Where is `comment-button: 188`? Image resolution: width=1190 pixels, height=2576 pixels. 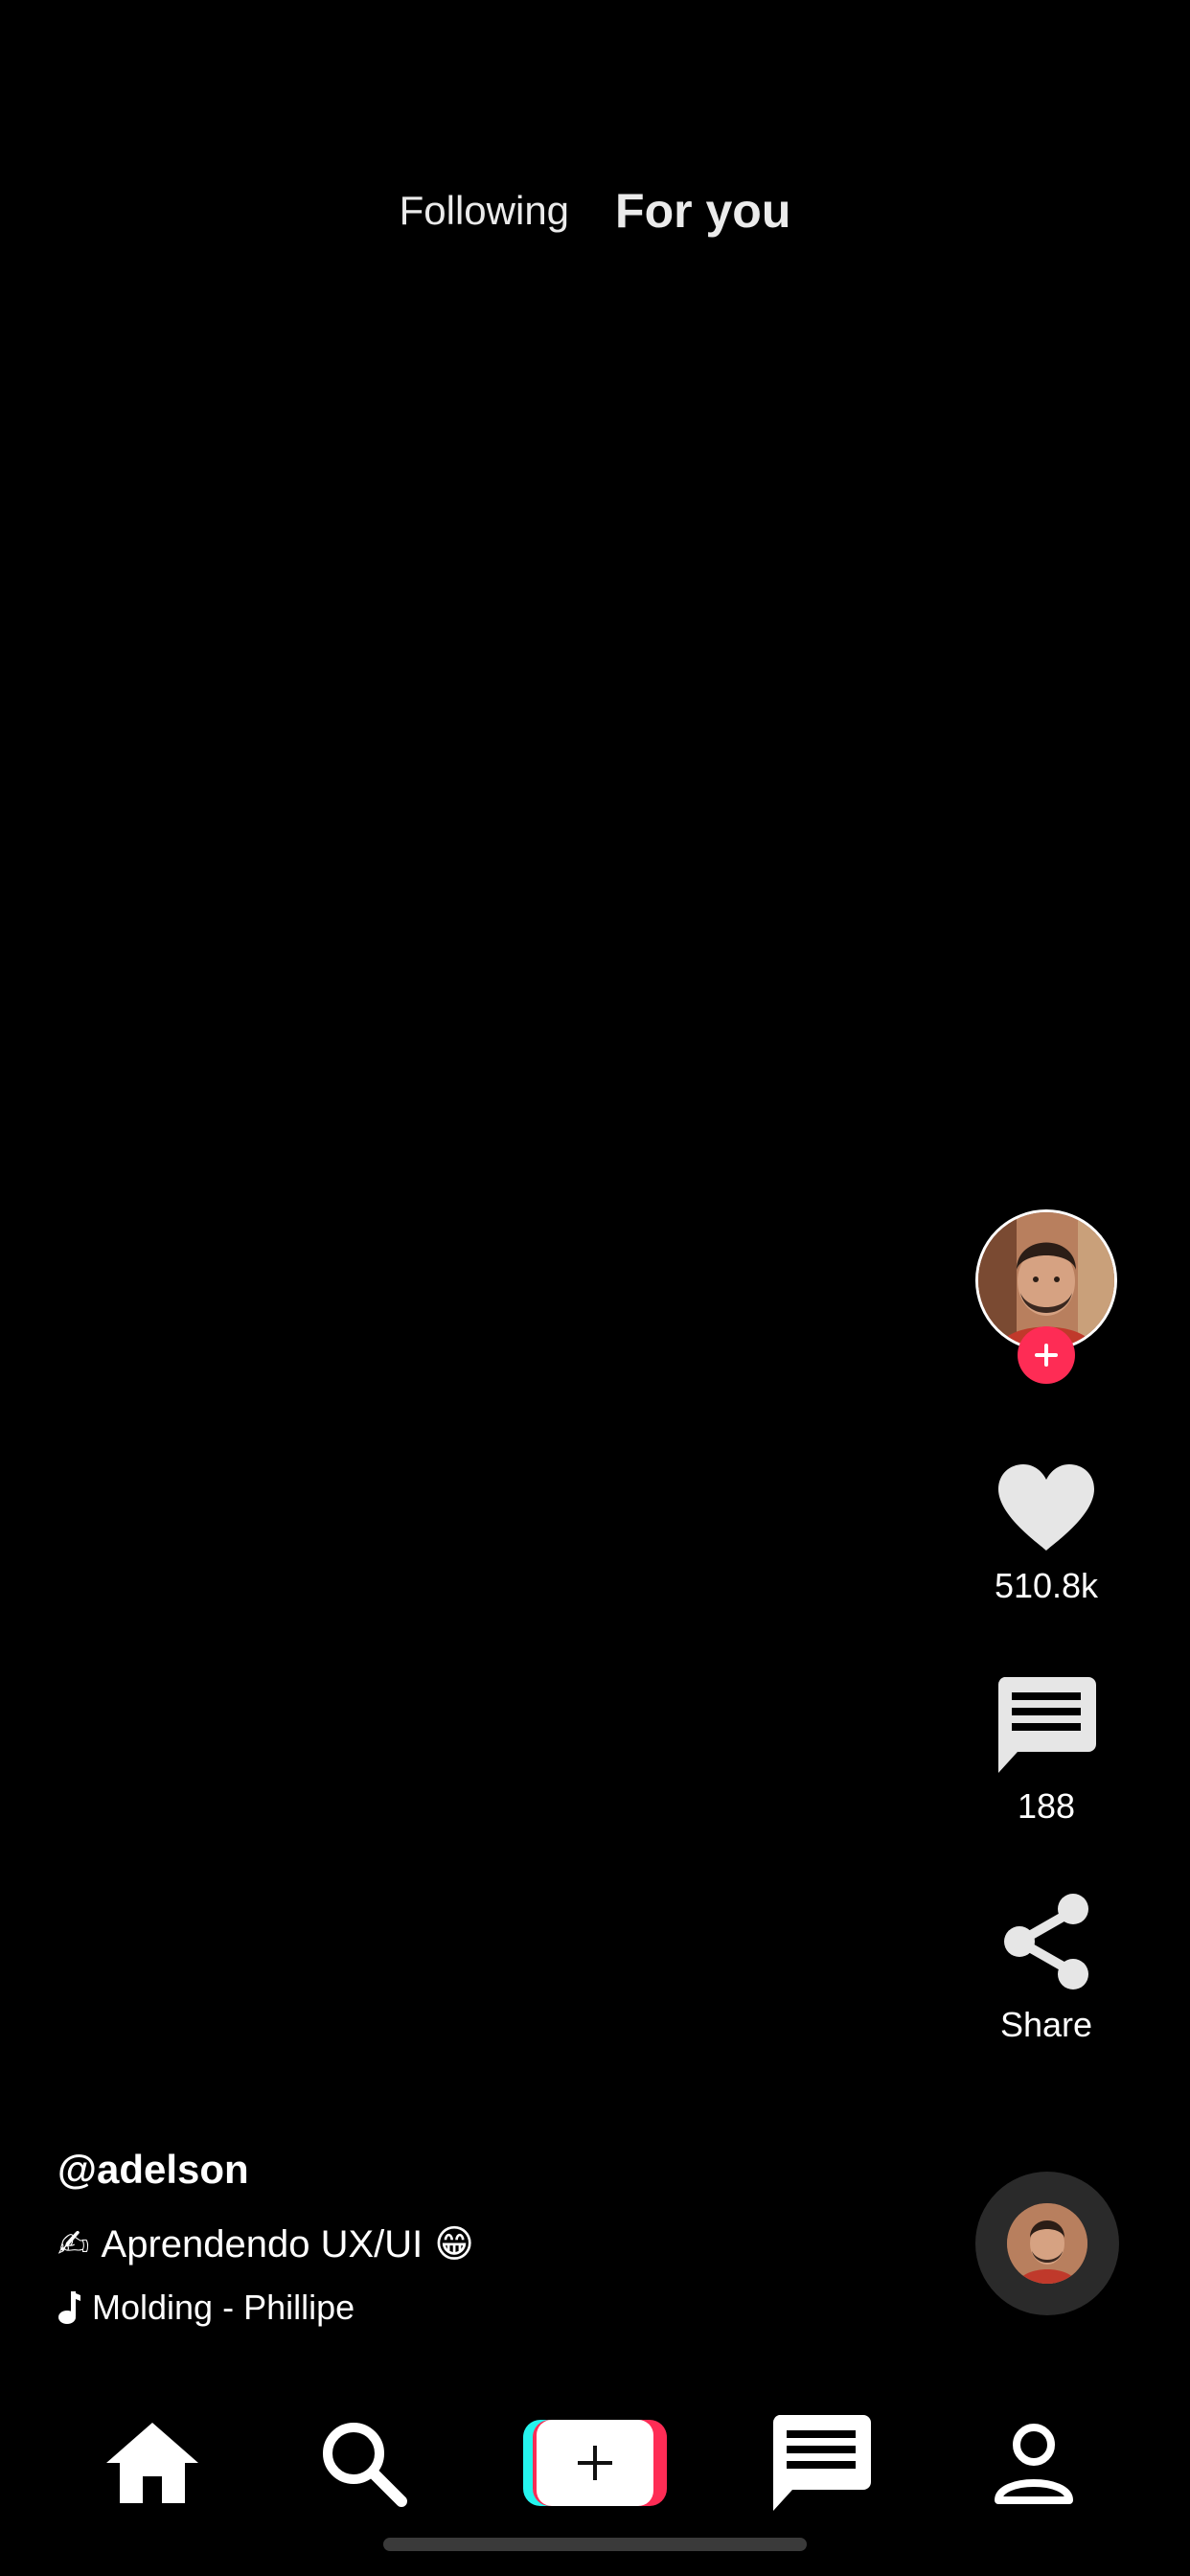
comment-button: 188 is located at coordinates (1046, 1752).